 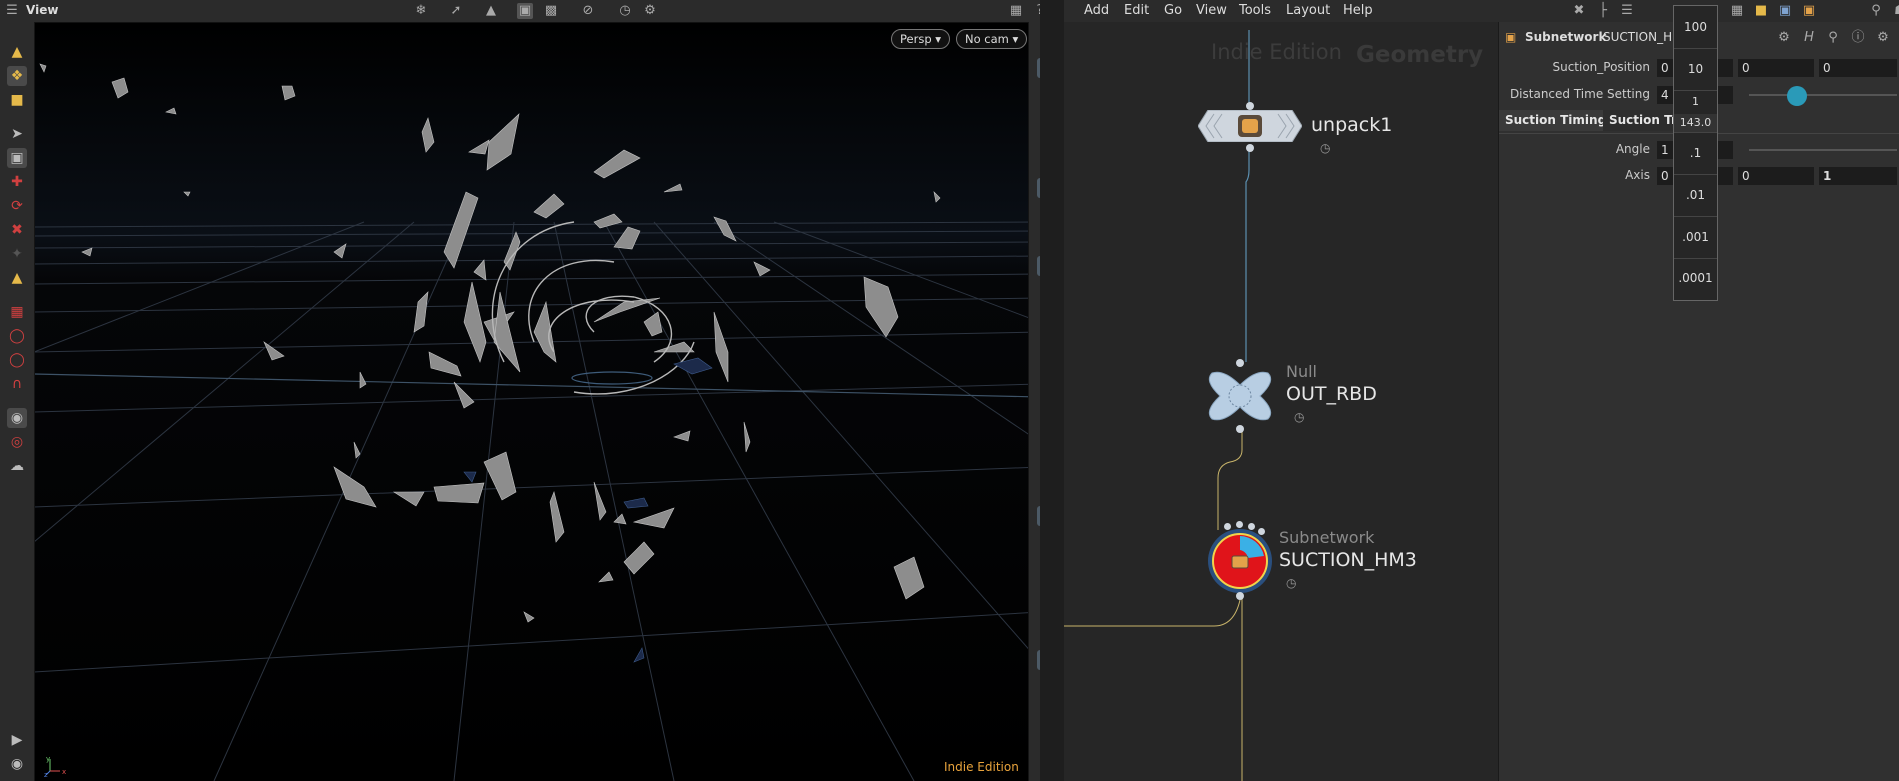 What do you see at coordinates (1038, 588) in the screenshot?
I see `map-icon: ▦` at bounding box center [1038, 588].